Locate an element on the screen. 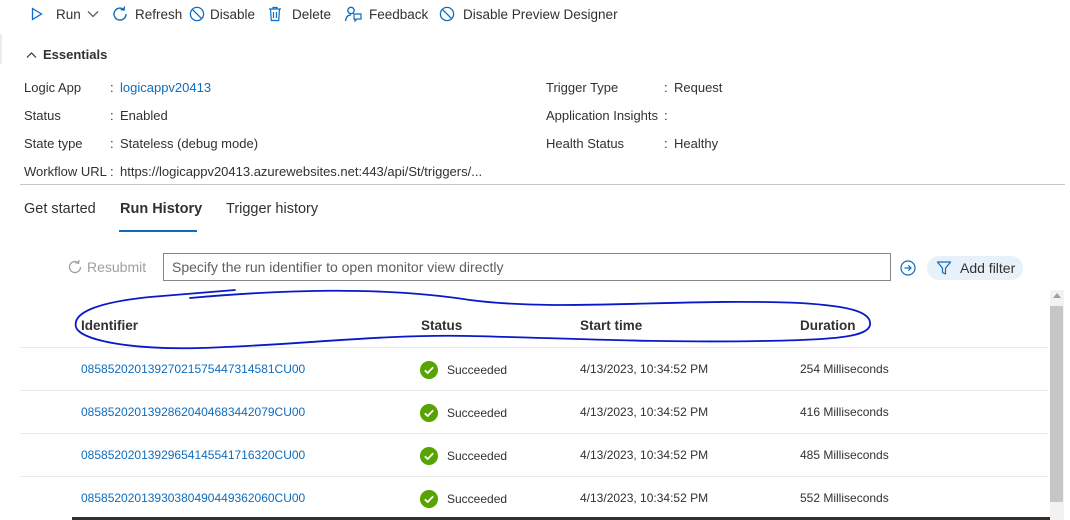 The height and width of the screenshot is (520, 1070). duration: 416 Milliseconds is located at coordinates (844, 412).